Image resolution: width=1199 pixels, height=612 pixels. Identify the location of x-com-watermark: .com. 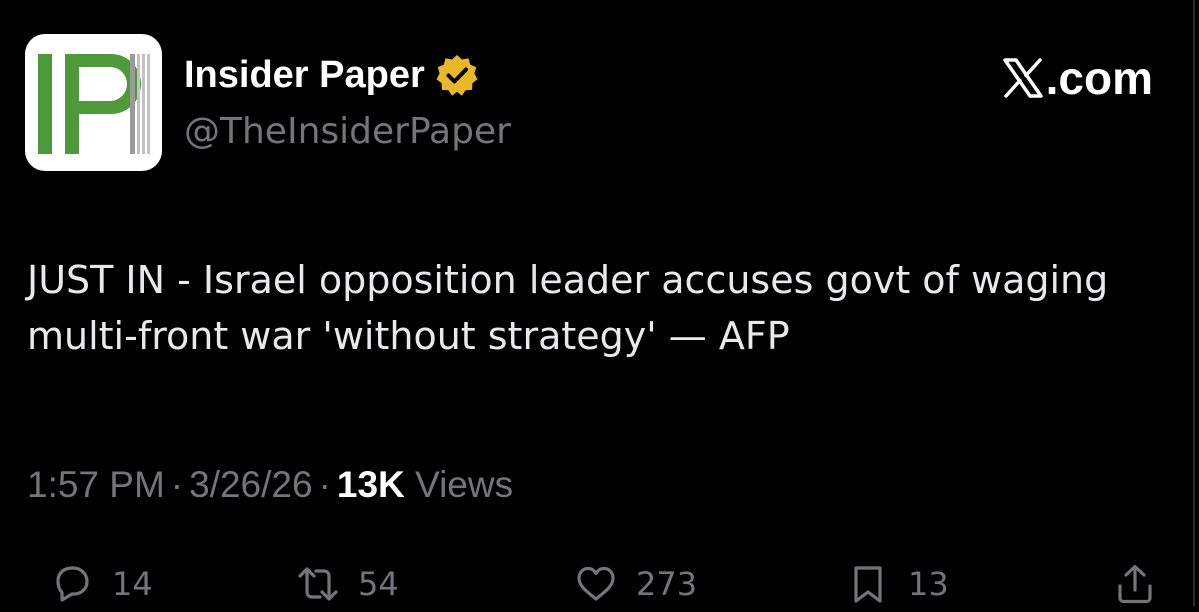
(1077, 78).